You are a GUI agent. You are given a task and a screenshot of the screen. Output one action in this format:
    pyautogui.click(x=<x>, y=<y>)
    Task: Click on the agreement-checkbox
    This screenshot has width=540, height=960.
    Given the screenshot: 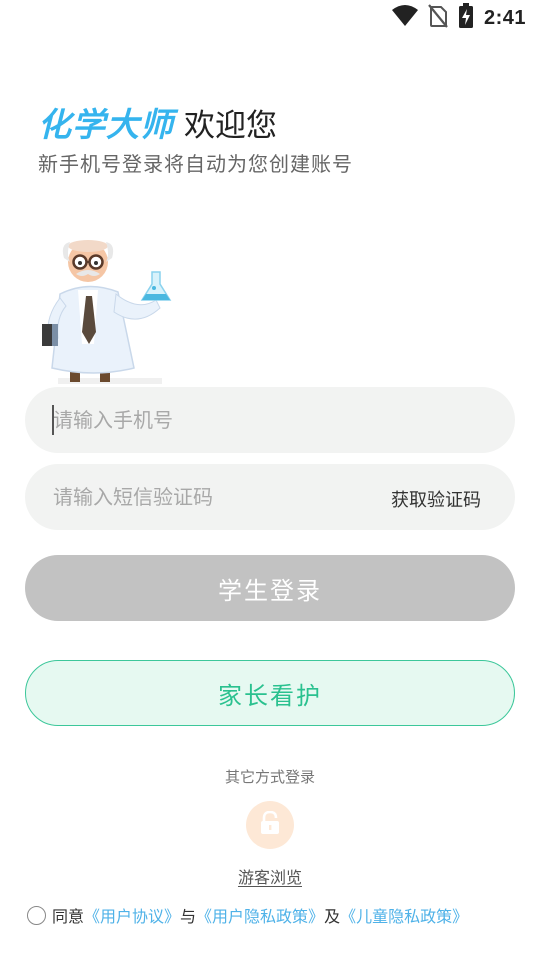 What is the action you would take?
    pyautogui.click(x=36, y=915)
    